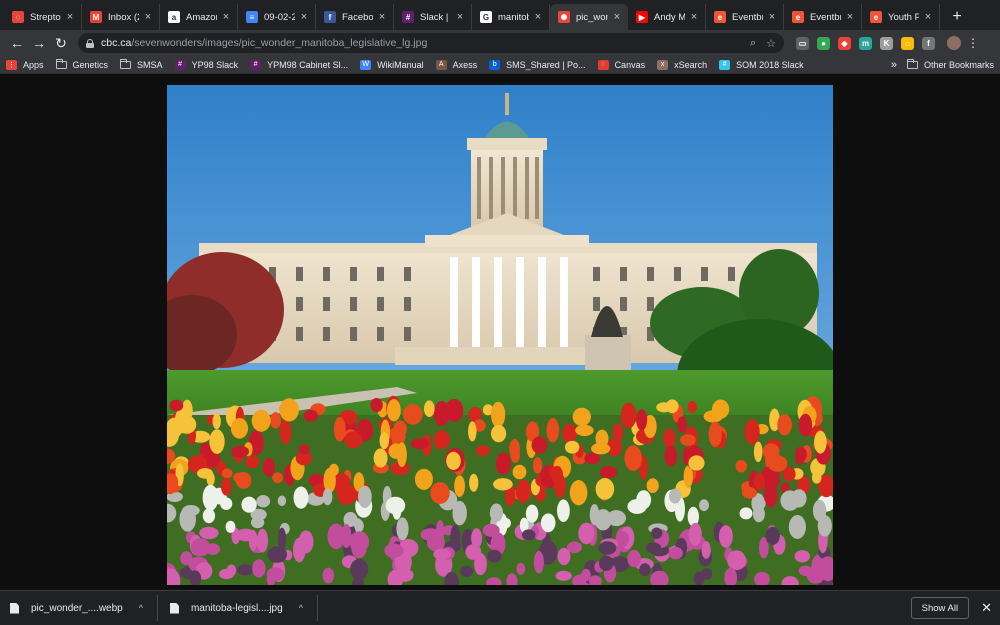  I want to click on tab-title: Amazon, so click(201, 17).